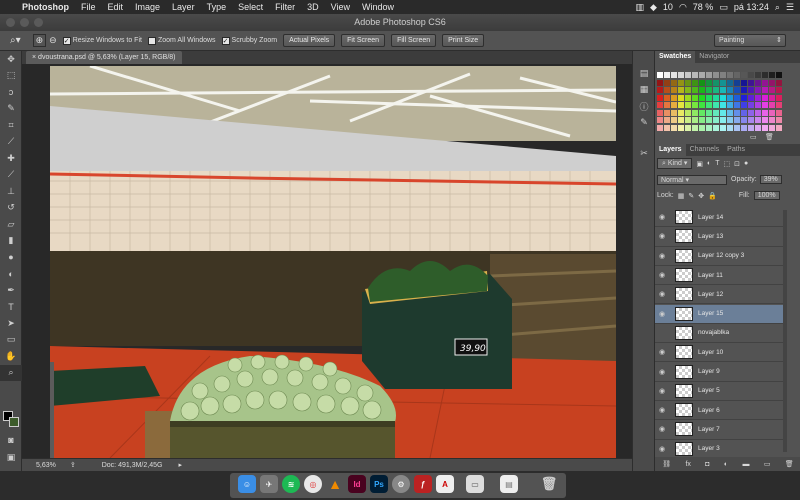  Describe the element at coordinates (714, 57) in the screenshot. I see `tab-navigator: Navigator` at that location.